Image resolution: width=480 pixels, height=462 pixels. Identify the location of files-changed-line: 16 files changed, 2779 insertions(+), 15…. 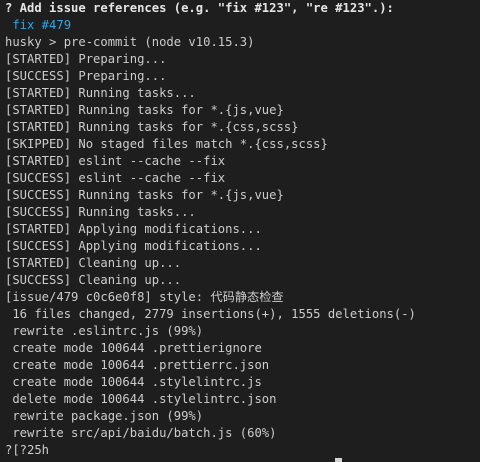
(210, 314).